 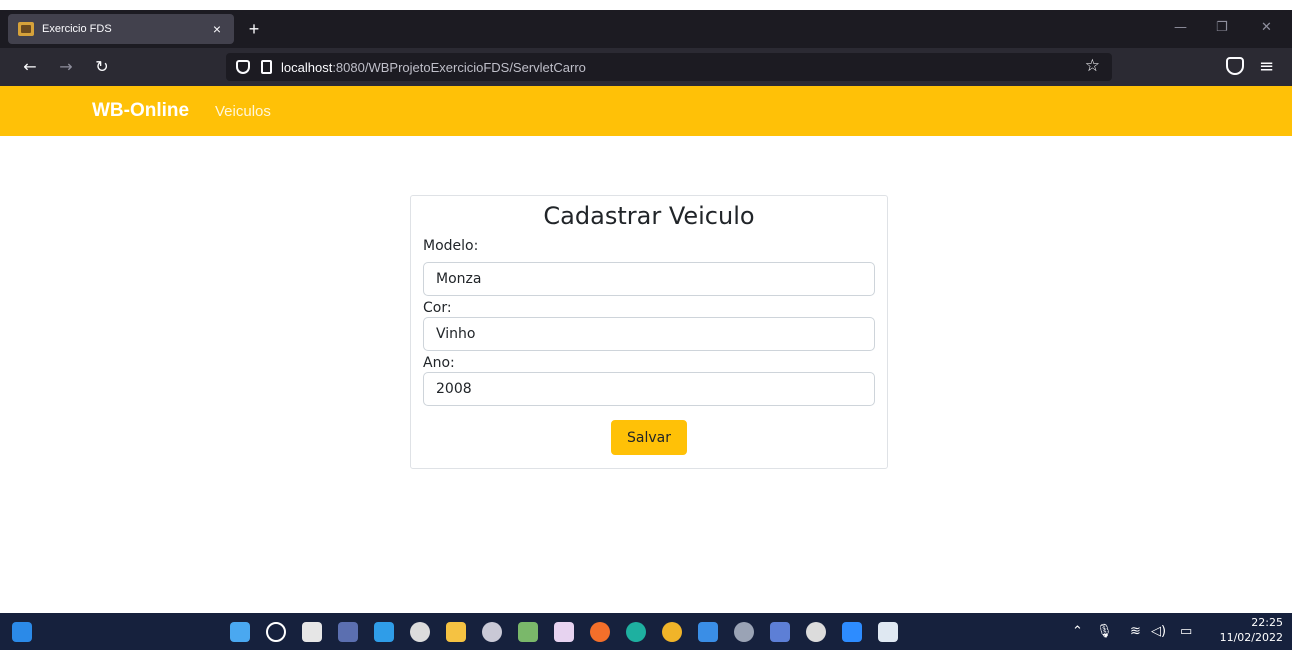 I want to click on firefox-icon, so click(x=600, y=632).